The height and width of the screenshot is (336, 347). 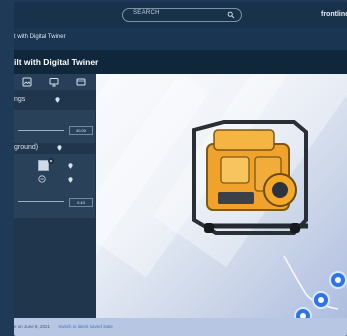 I want to click on switch-latest-link: Switch to latest saved state, so click(x=85, y=326).